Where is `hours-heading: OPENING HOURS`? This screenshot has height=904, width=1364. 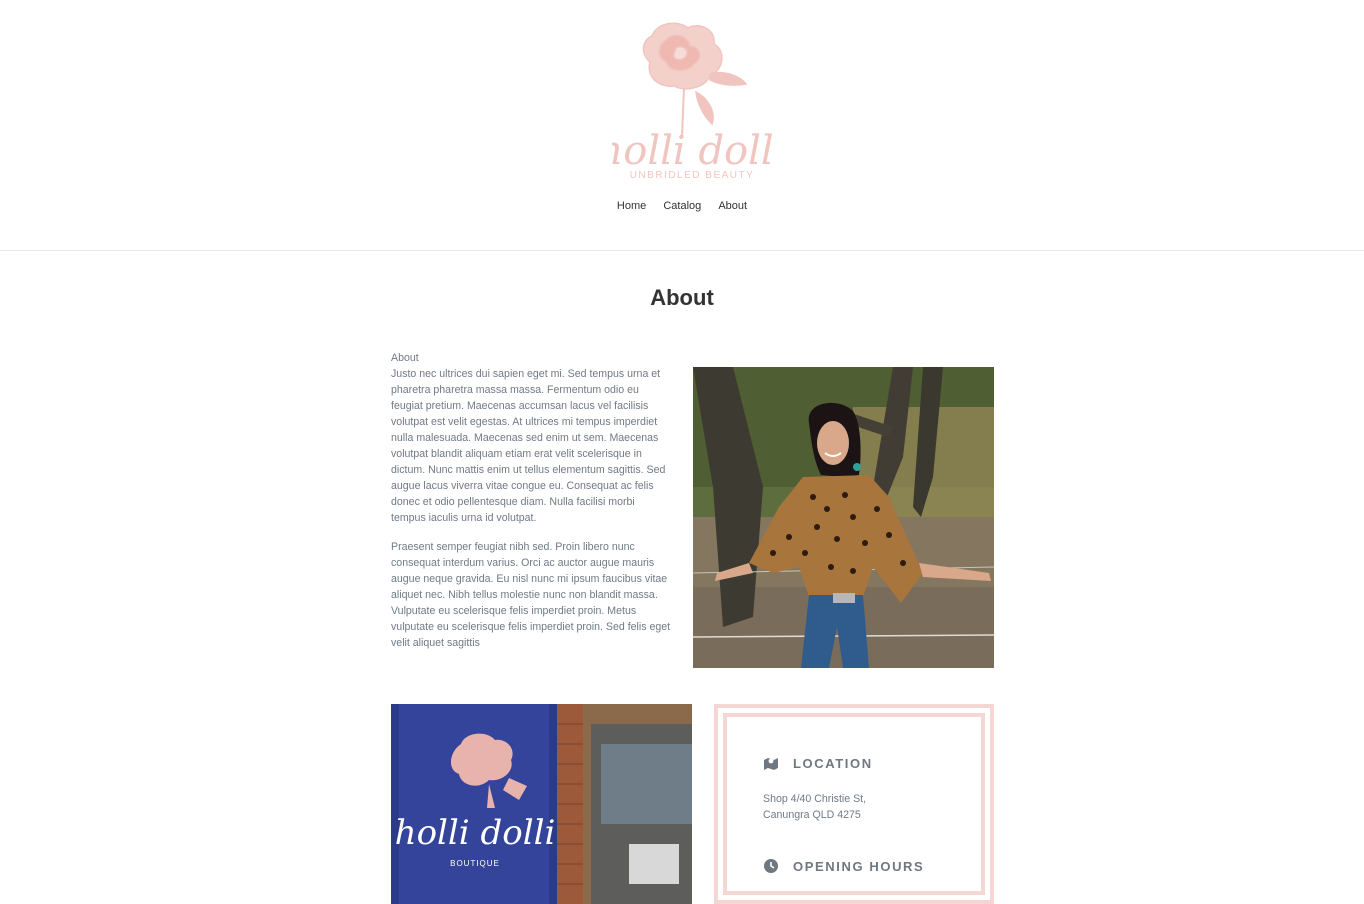
hours-heading: OPENING HOURS is located at coordinates (843, 866).